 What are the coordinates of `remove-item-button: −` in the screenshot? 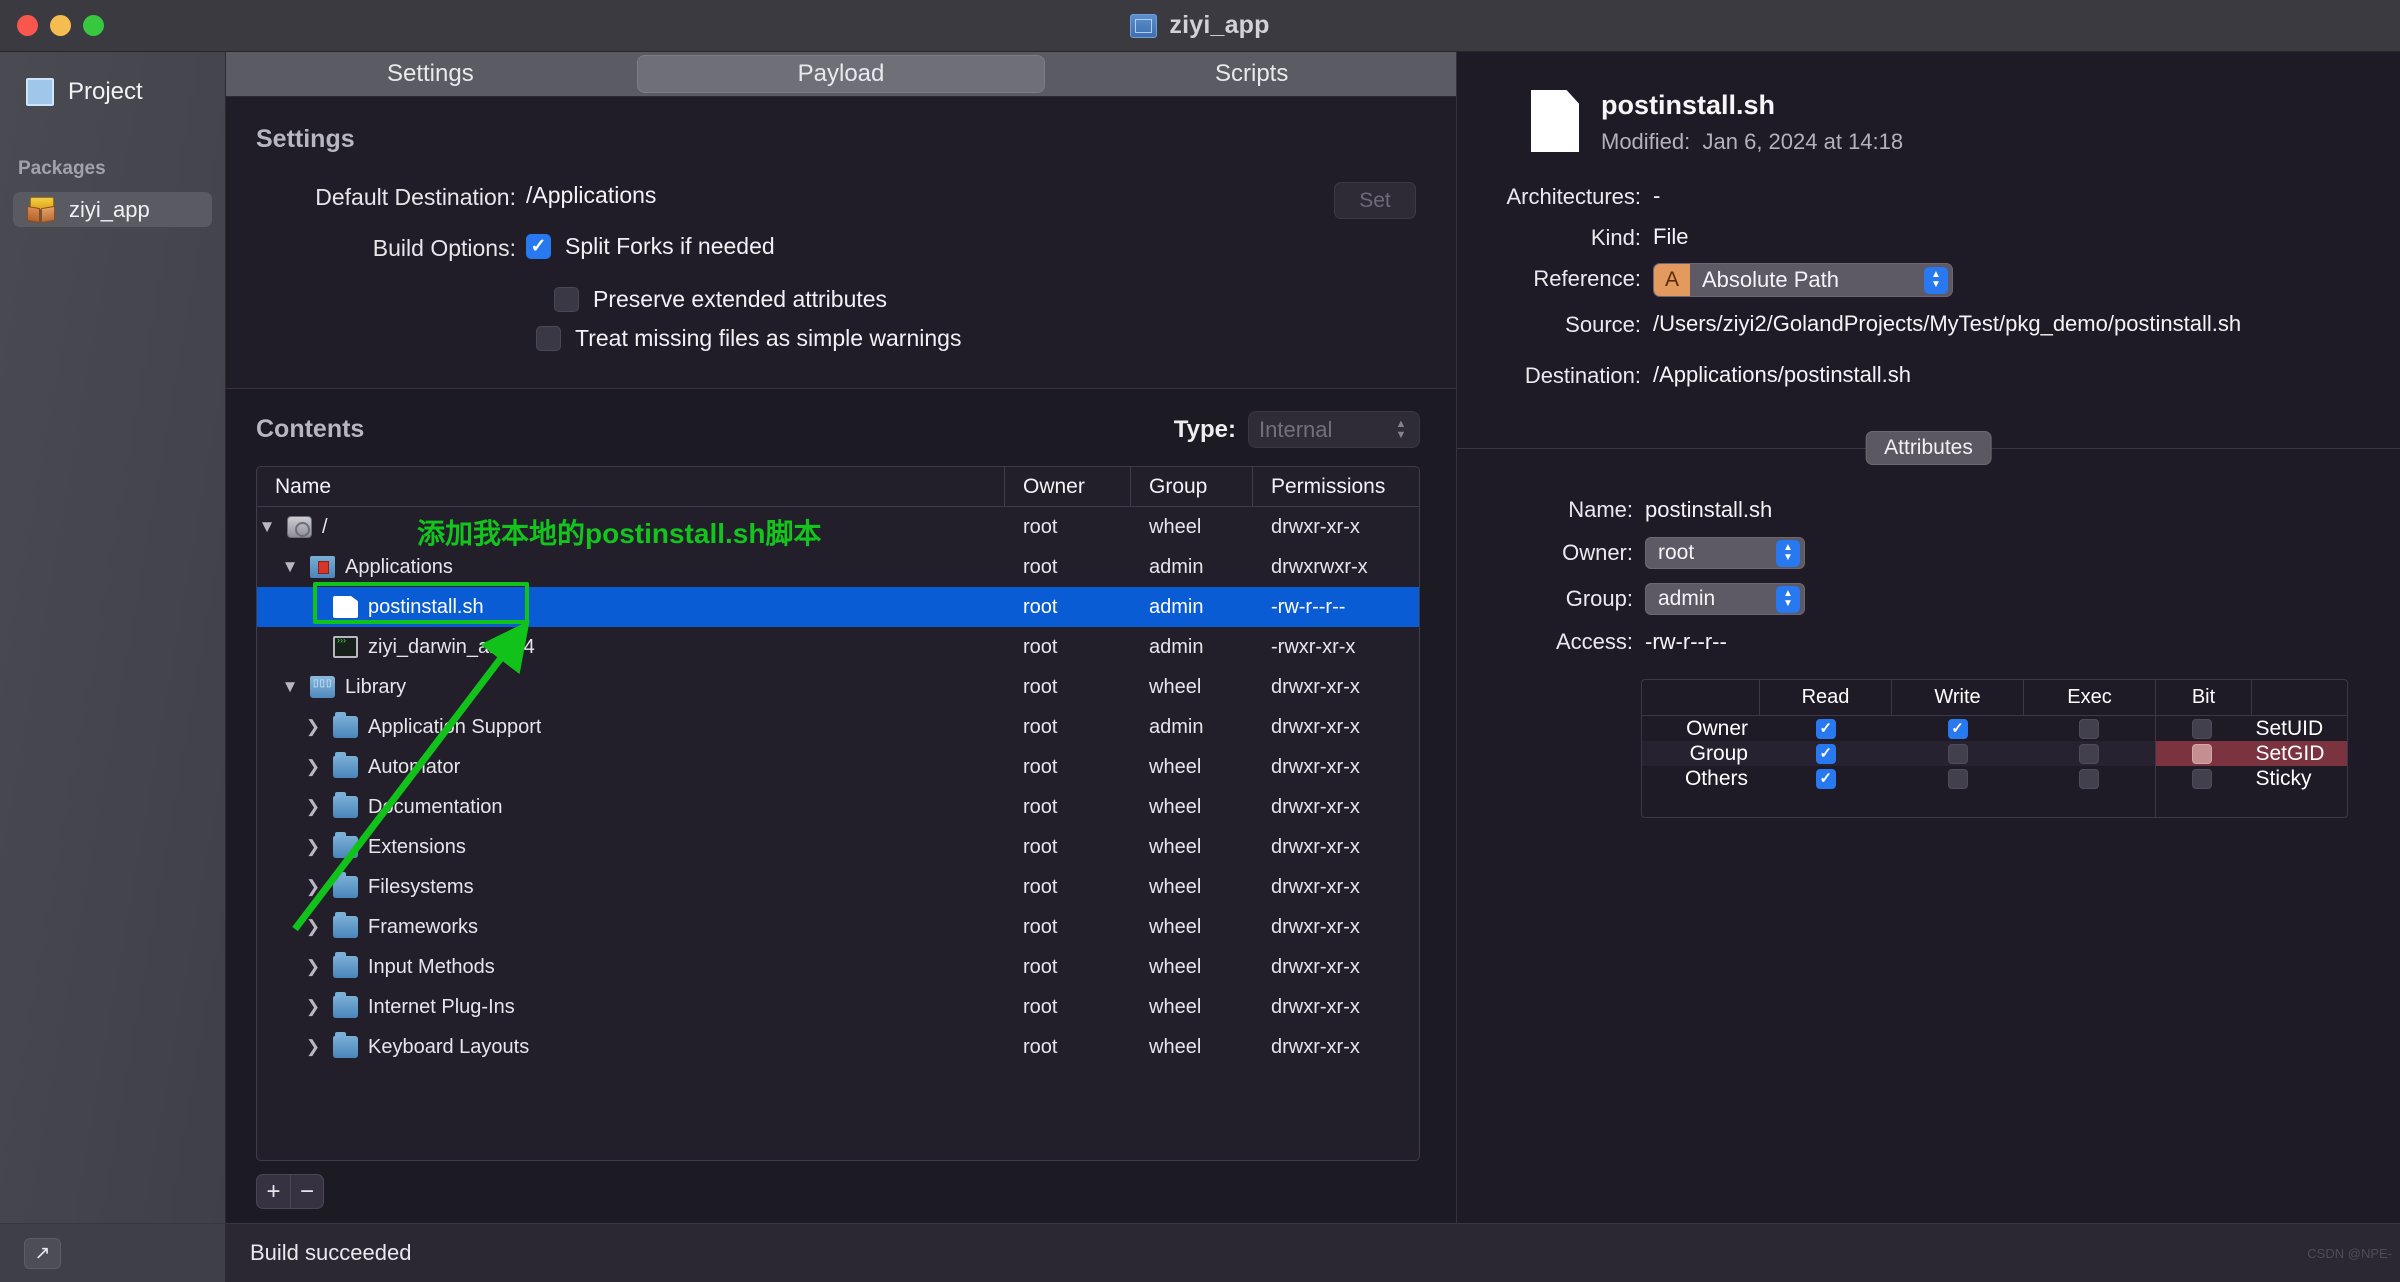 It's located at (306, 1191).